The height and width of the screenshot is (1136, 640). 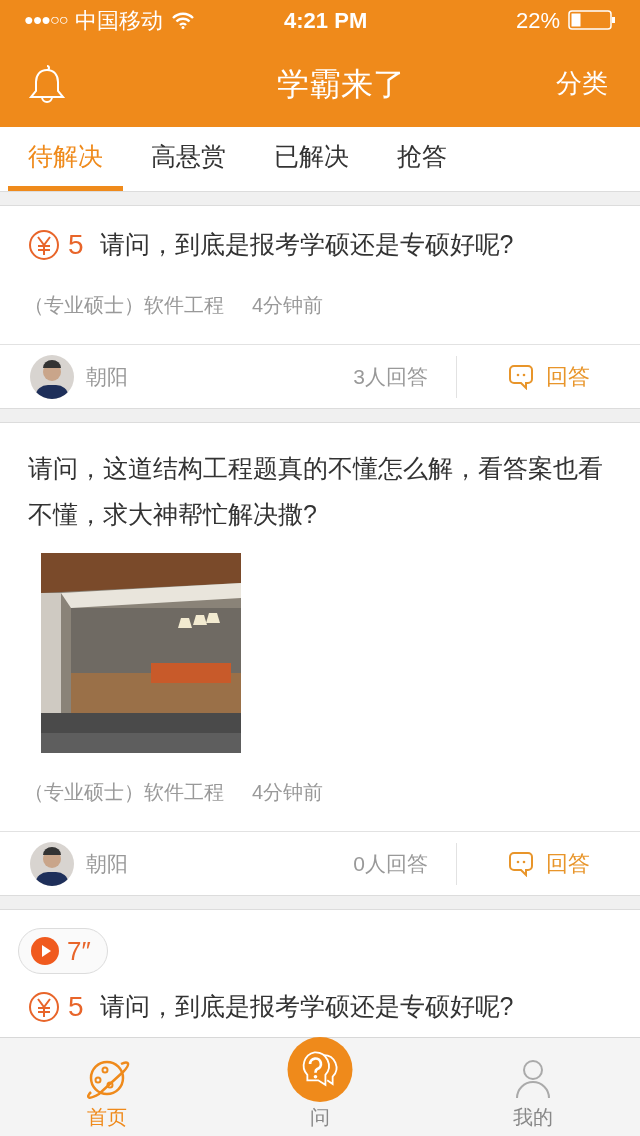 I want to click on tab: 已解决, so click(x=311, y=159).